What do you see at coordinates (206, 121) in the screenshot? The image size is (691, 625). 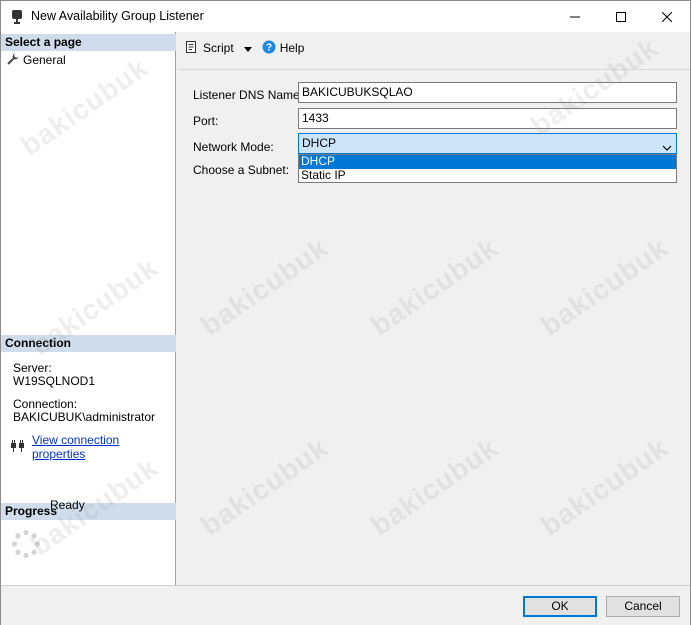 I see `port-label: Port:` at bounding box center [206, 121].